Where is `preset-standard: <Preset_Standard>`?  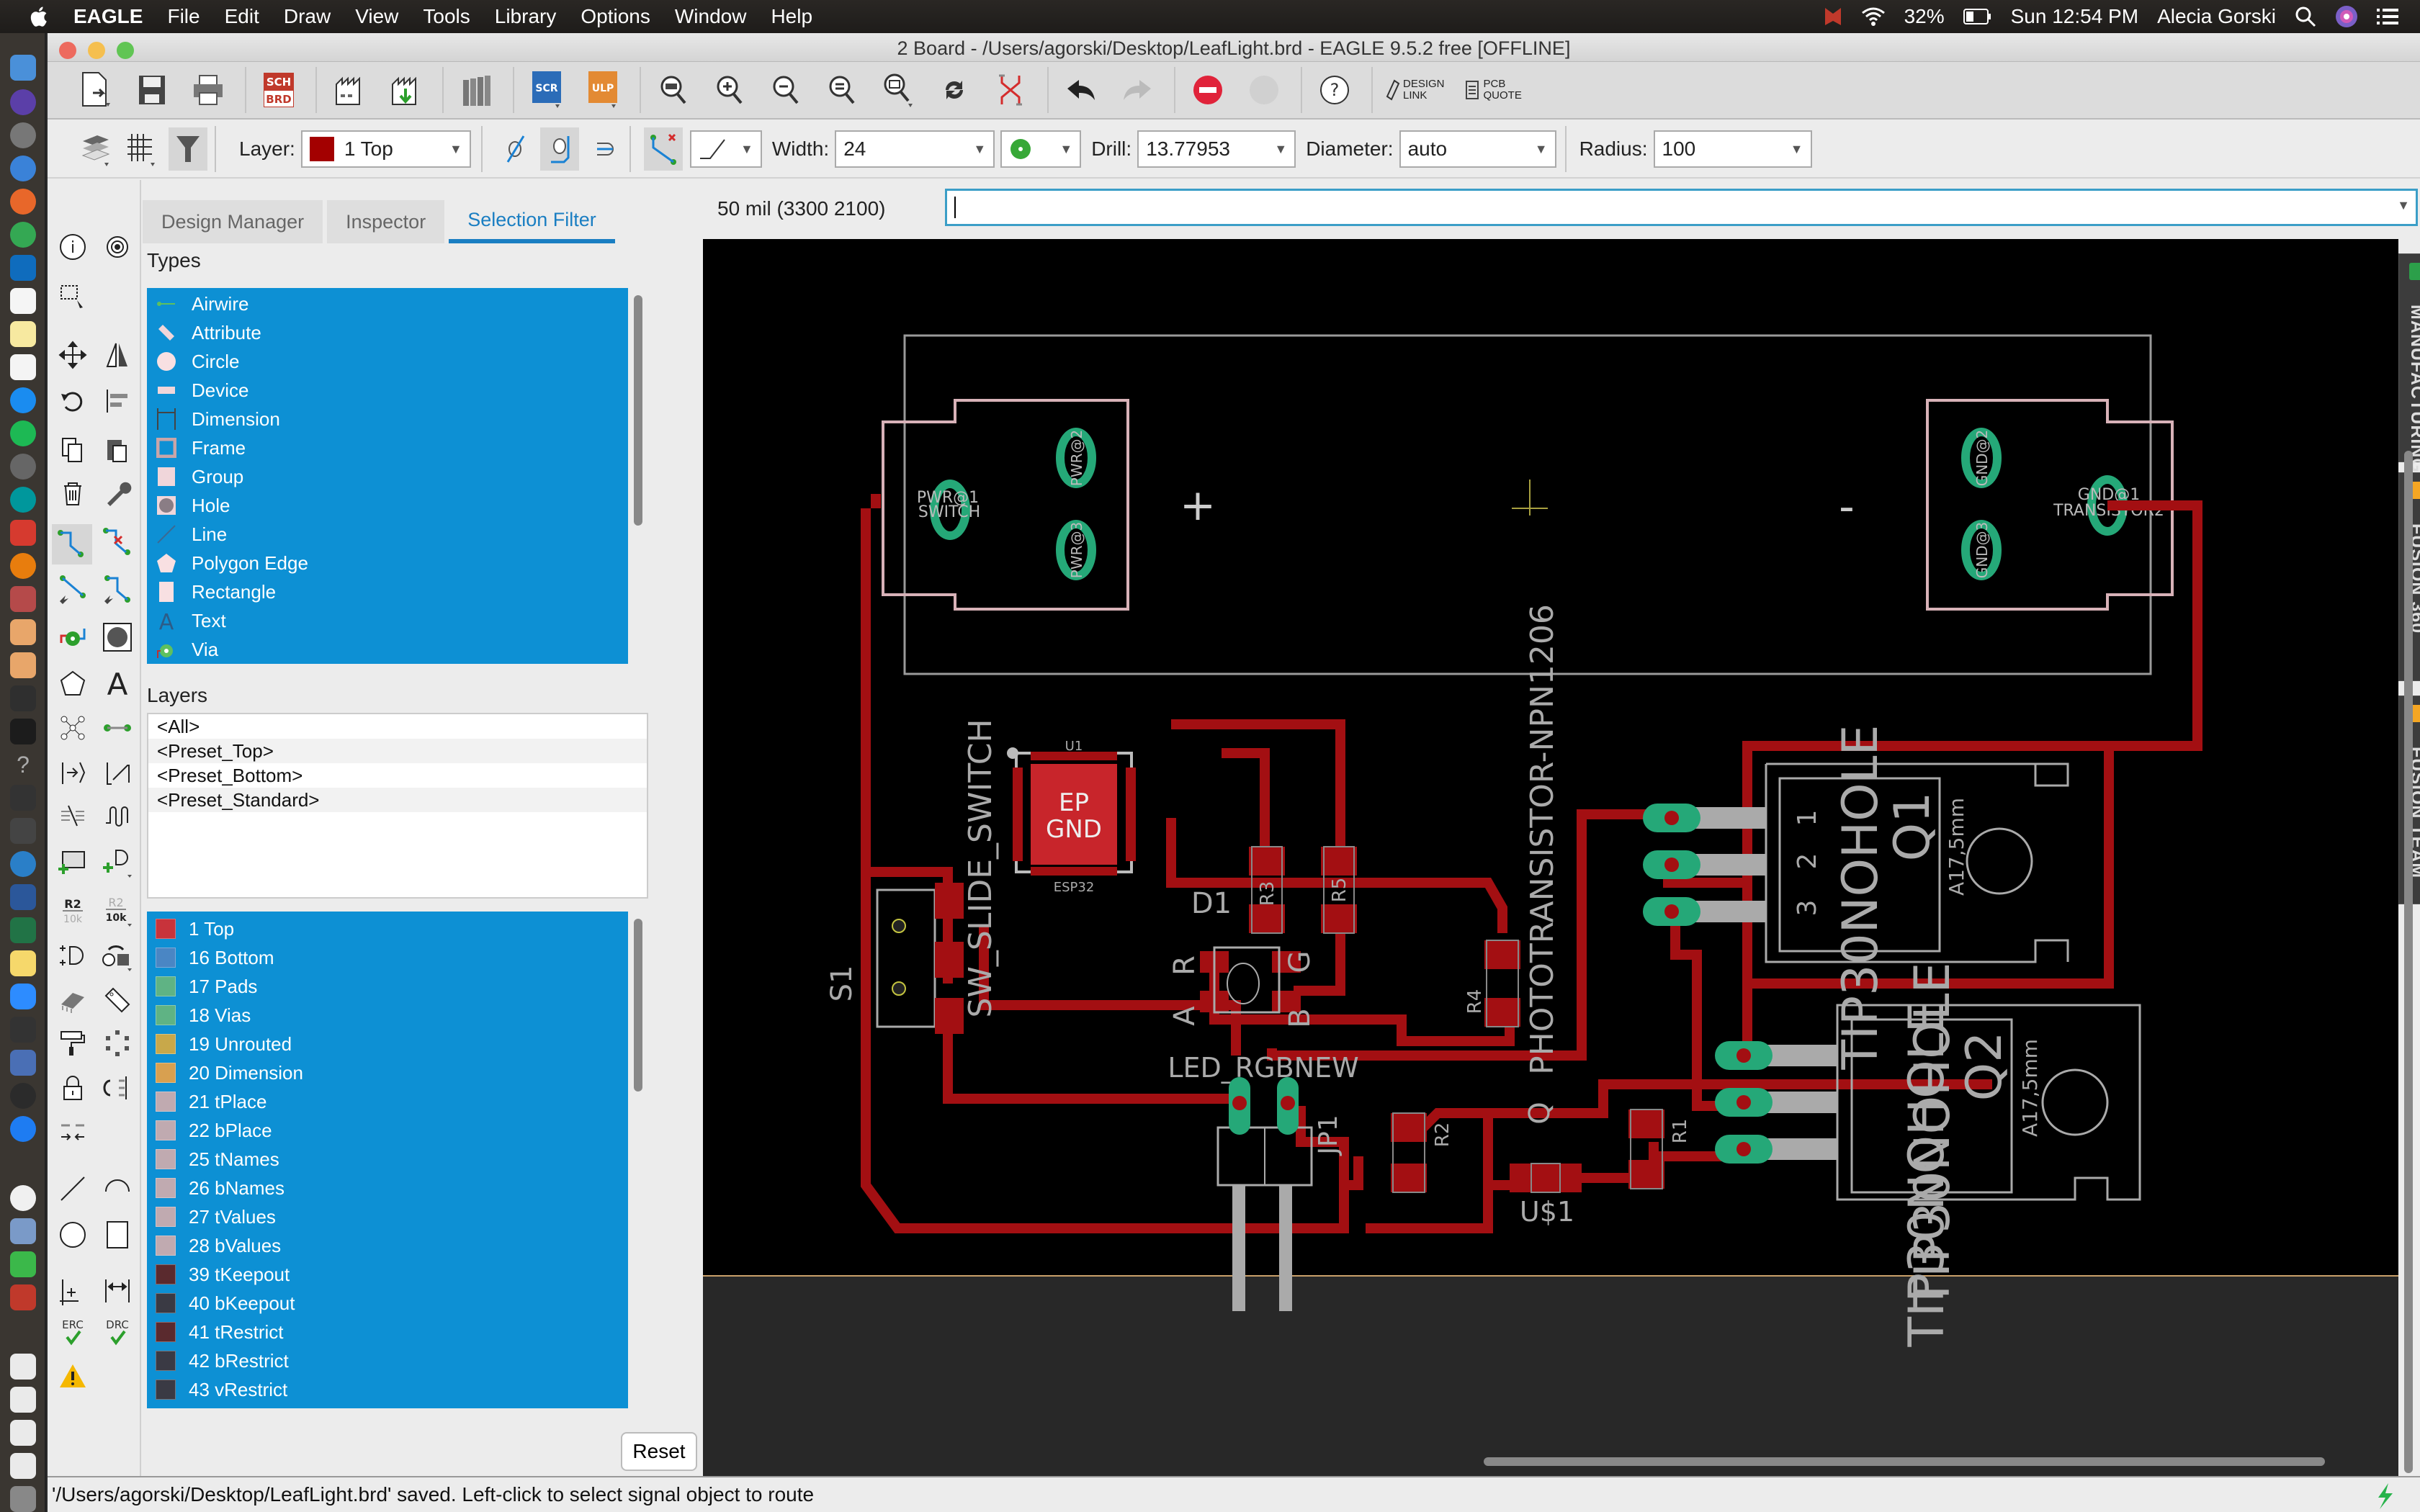
preset-standard: <Preset_Standard> is located at coordinates (397, 800).